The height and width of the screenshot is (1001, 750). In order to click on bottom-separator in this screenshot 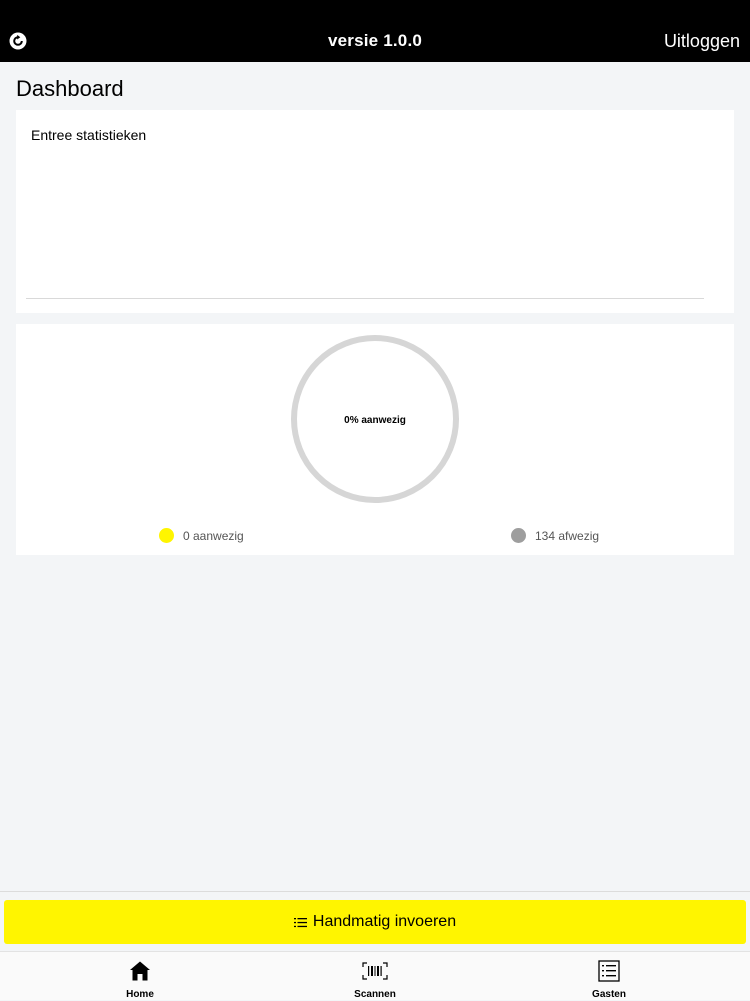, I will do `click(375, 891)`.